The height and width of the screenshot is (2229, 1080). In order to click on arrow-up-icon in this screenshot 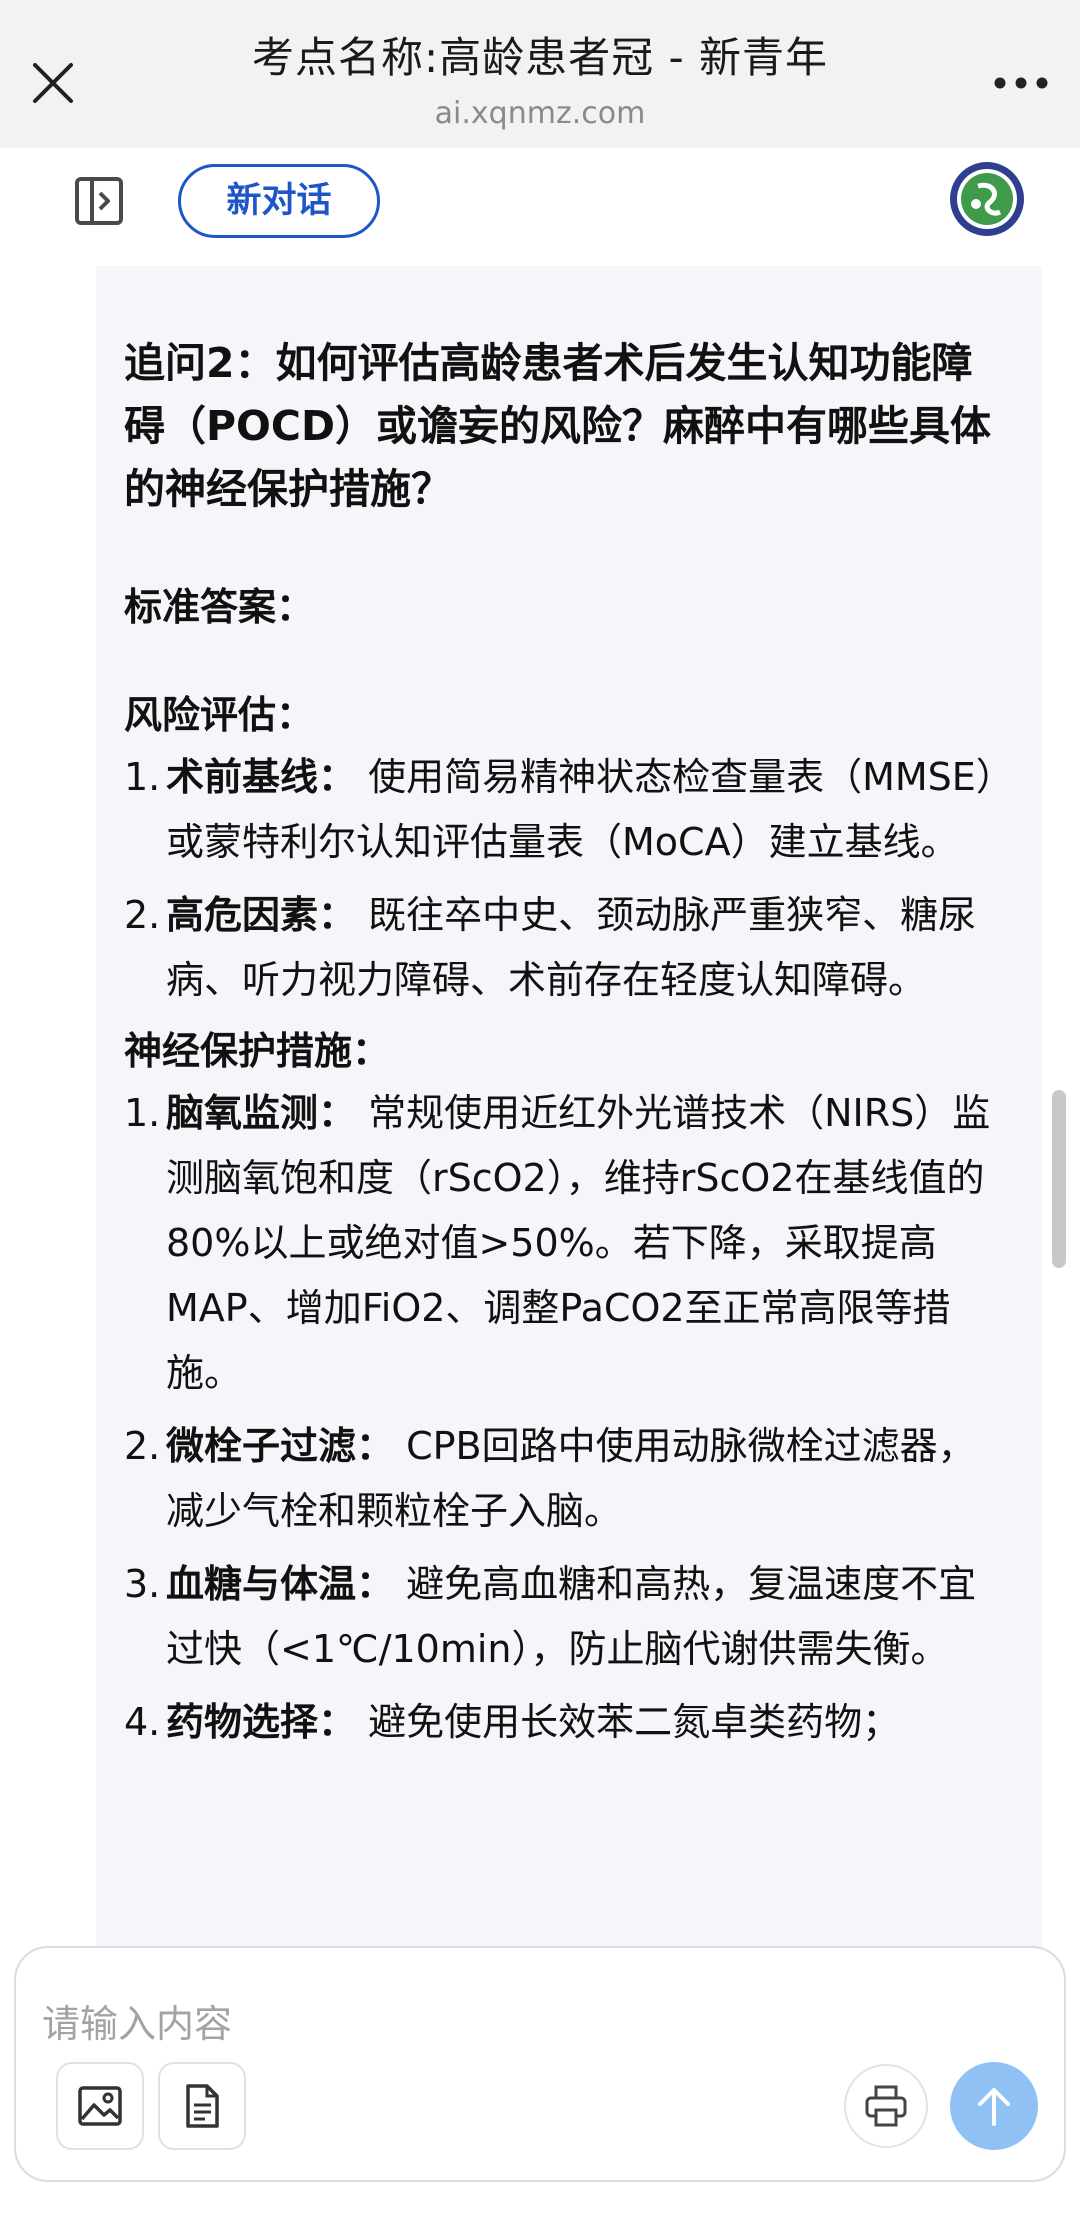, I will do `click(994, 2107)`.